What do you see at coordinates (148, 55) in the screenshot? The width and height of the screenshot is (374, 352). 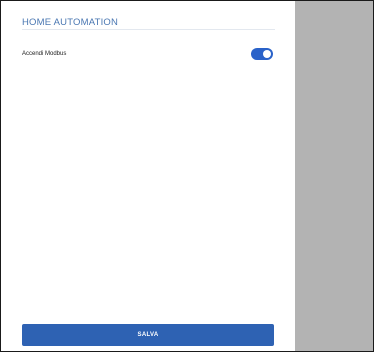 I see `setting-row-modbus: Accendi Modbus` at bounding box center [148, 55].